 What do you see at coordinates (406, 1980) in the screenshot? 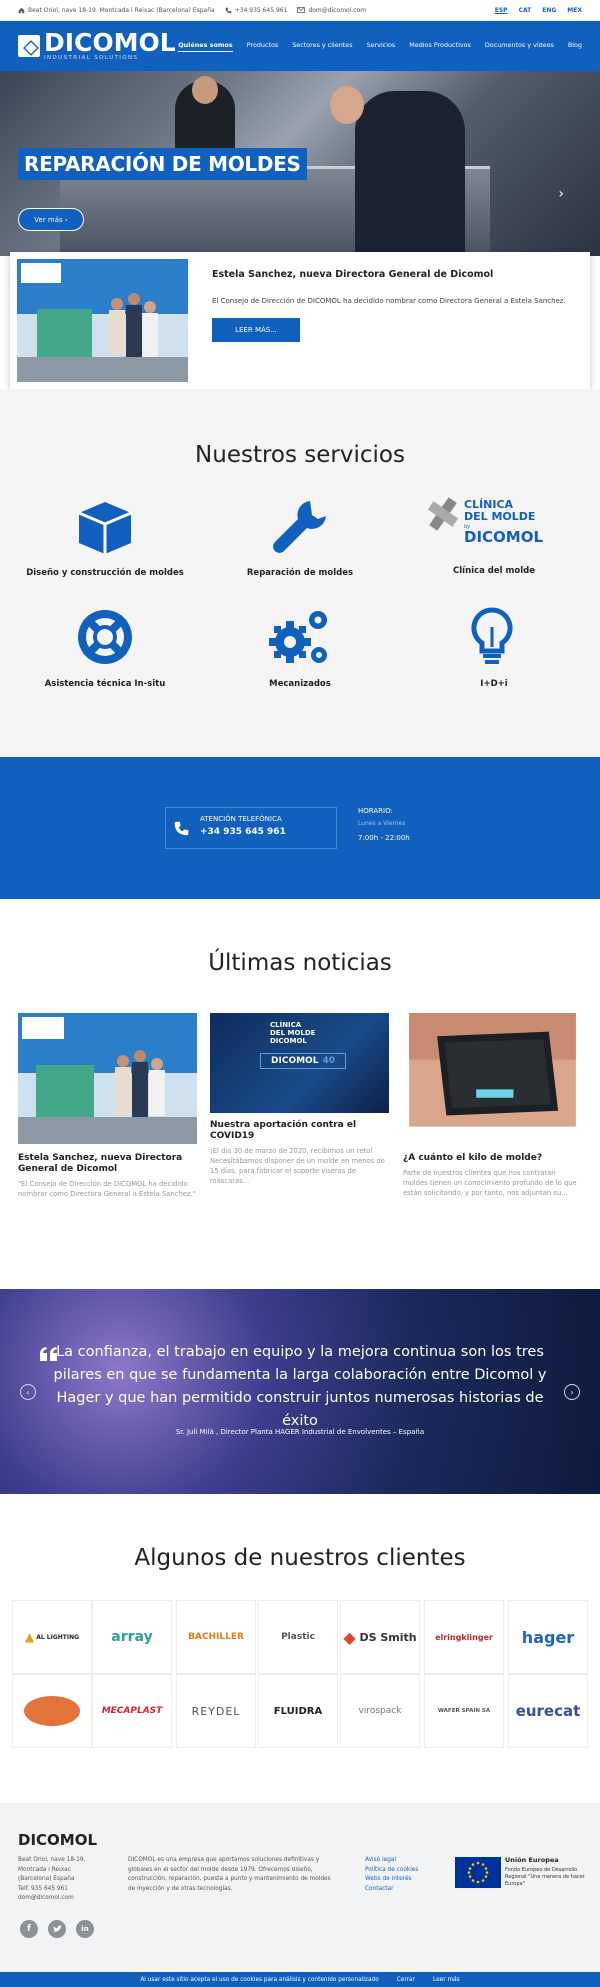
I see `cookie-close-button: Cerrar` at bounding box center [406, 1980].